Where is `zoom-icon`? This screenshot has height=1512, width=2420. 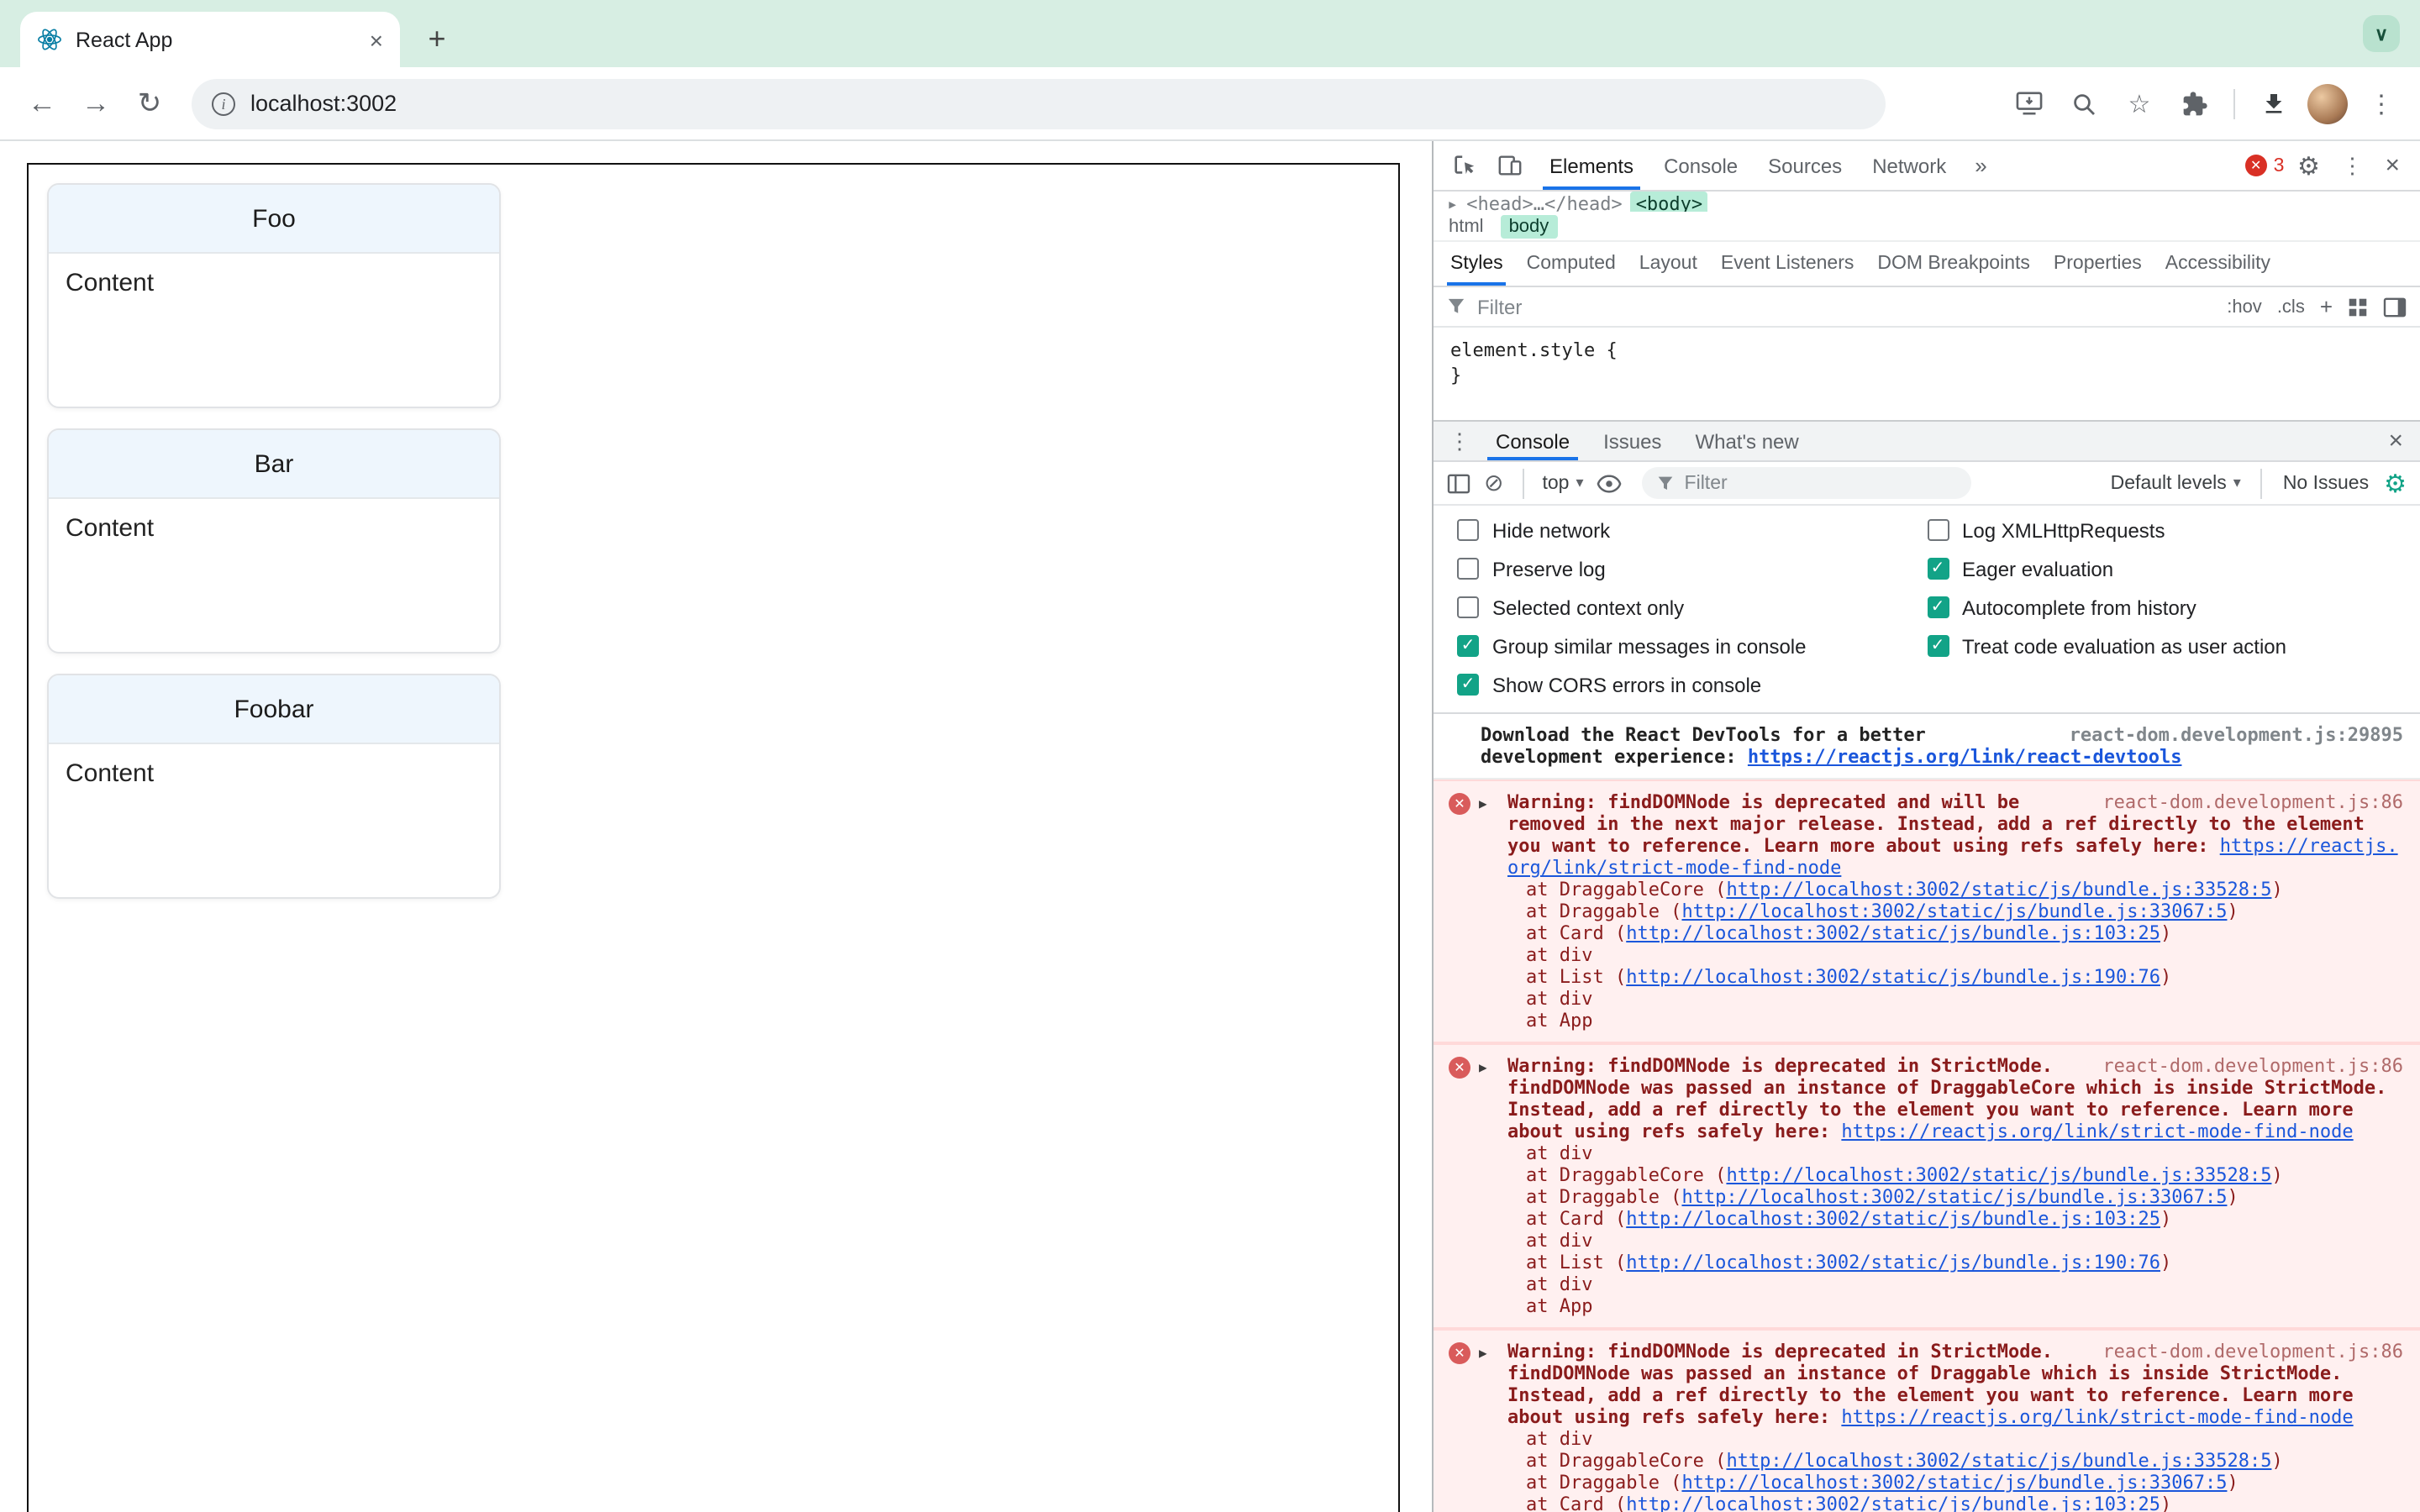 zoom-icon is located at coordinates (2084, 103).